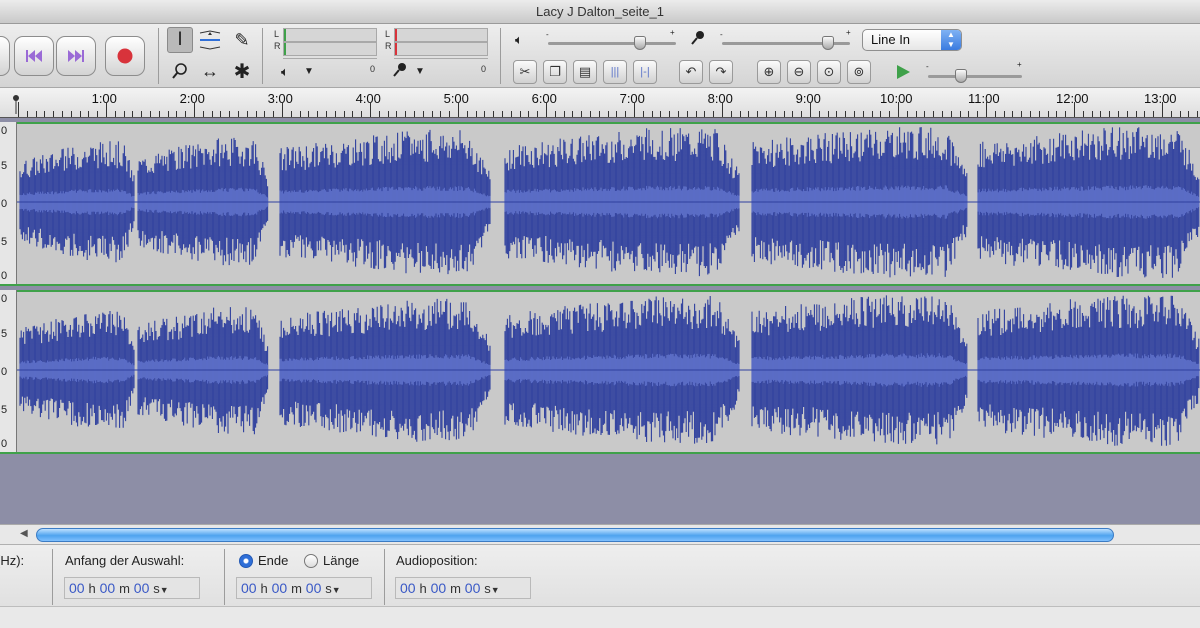 Image resolution: width=1200 pixels, height=628 pixels. I want to click on play-at-speed-button, so click(903, 72).